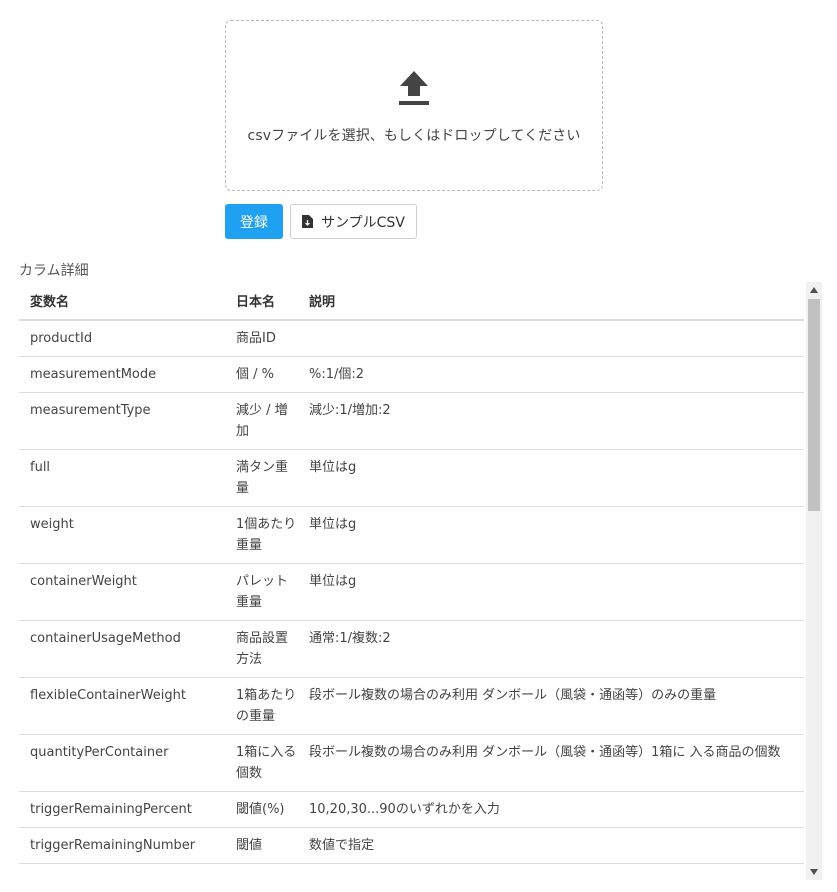 The height and width of the screenshot is (892, 837). Describe the element at coordinates (266, 706) in the screenshot. I see `cell-japanese: 1箱あたりの重量` at that location.